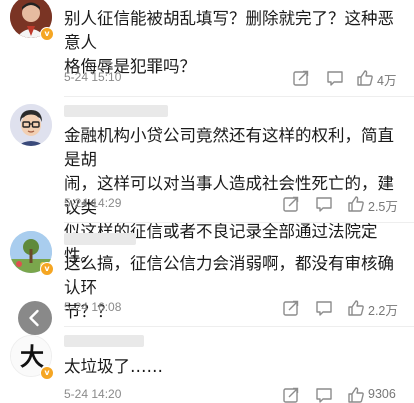 The width and height of the screenshot is (414, 403). I want to click on comment-time: 5-24 16:08, so click(93, 307).